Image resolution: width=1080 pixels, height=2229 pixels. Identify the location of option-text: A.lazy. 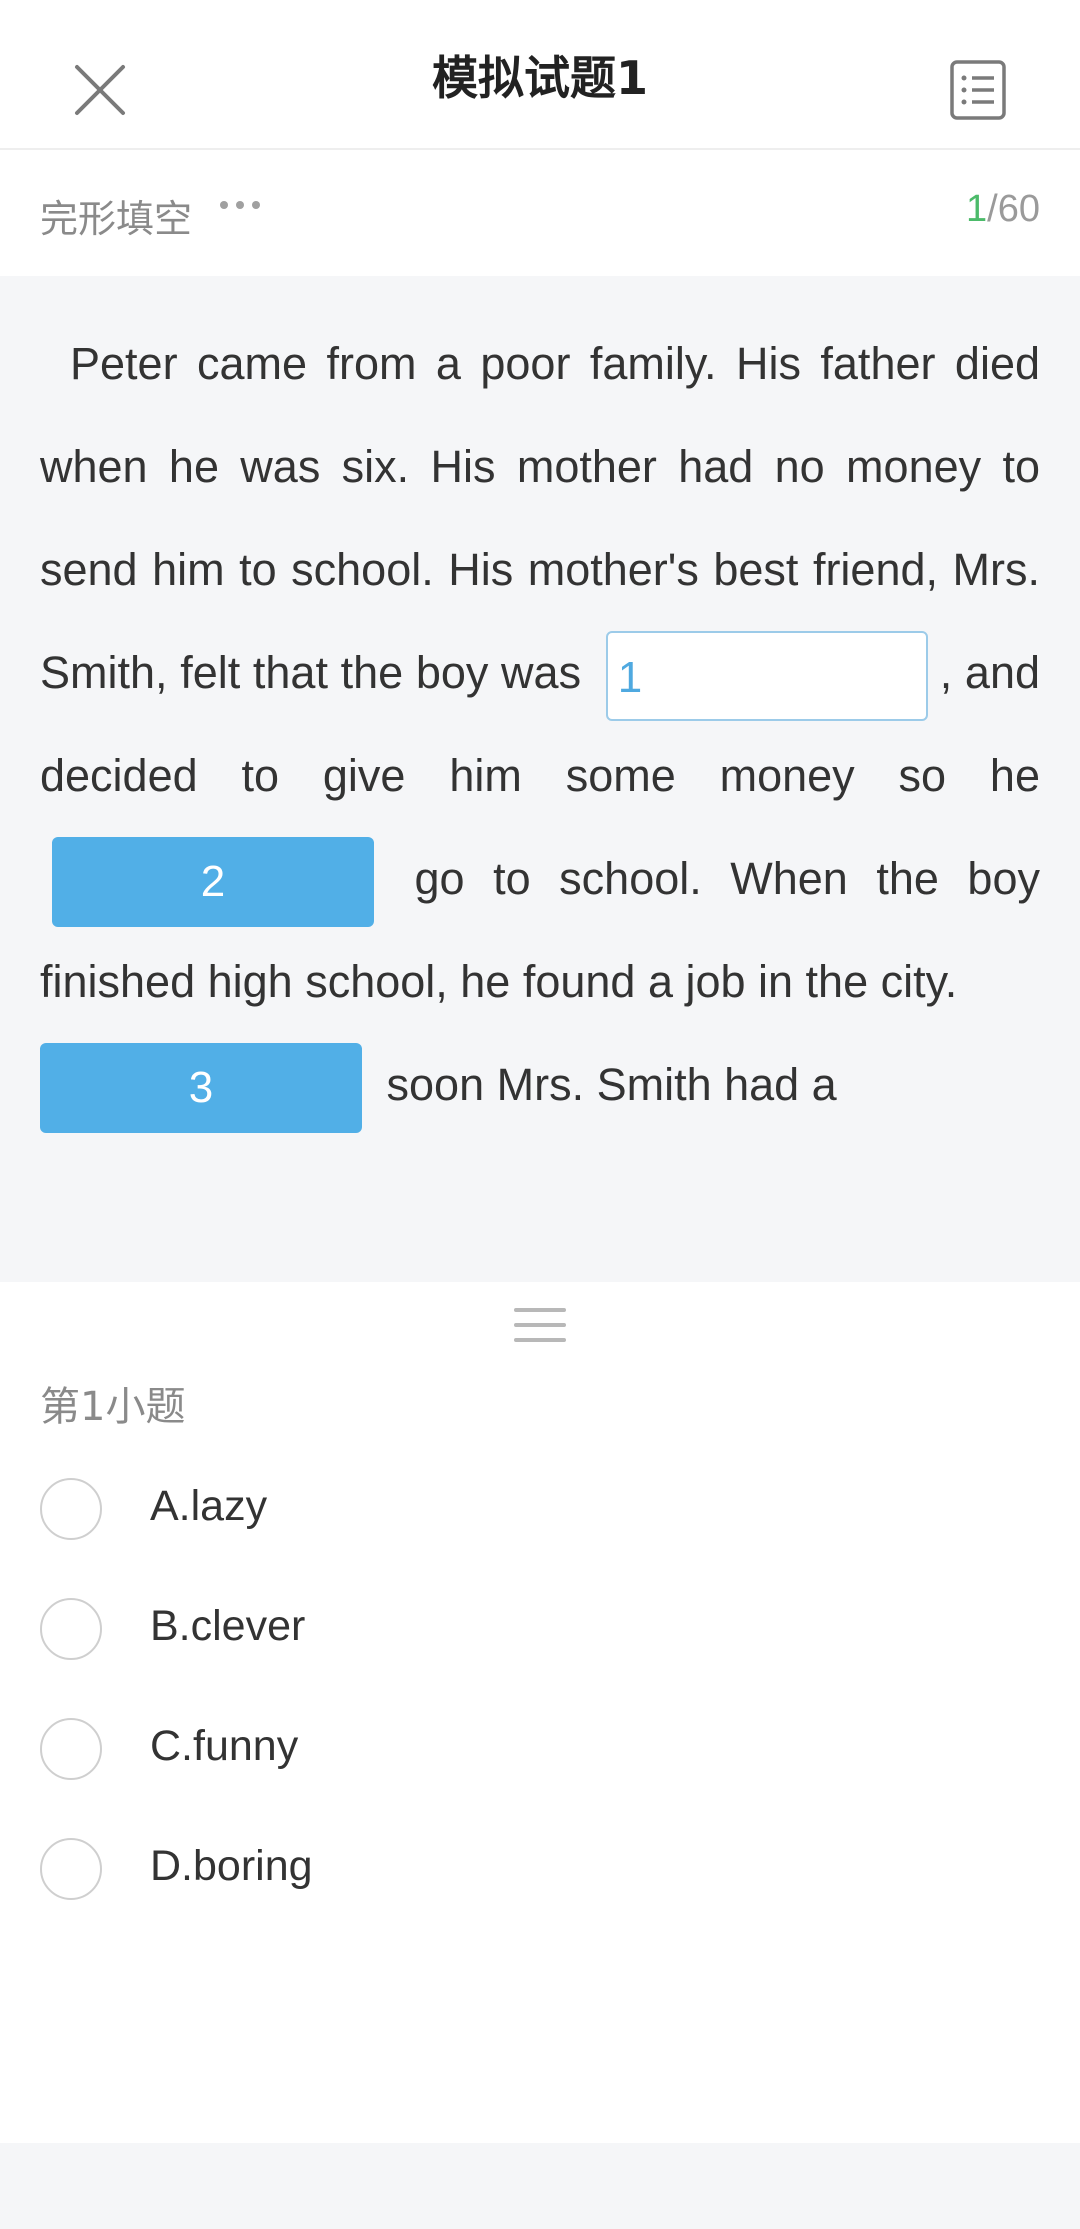
(209, 1506).